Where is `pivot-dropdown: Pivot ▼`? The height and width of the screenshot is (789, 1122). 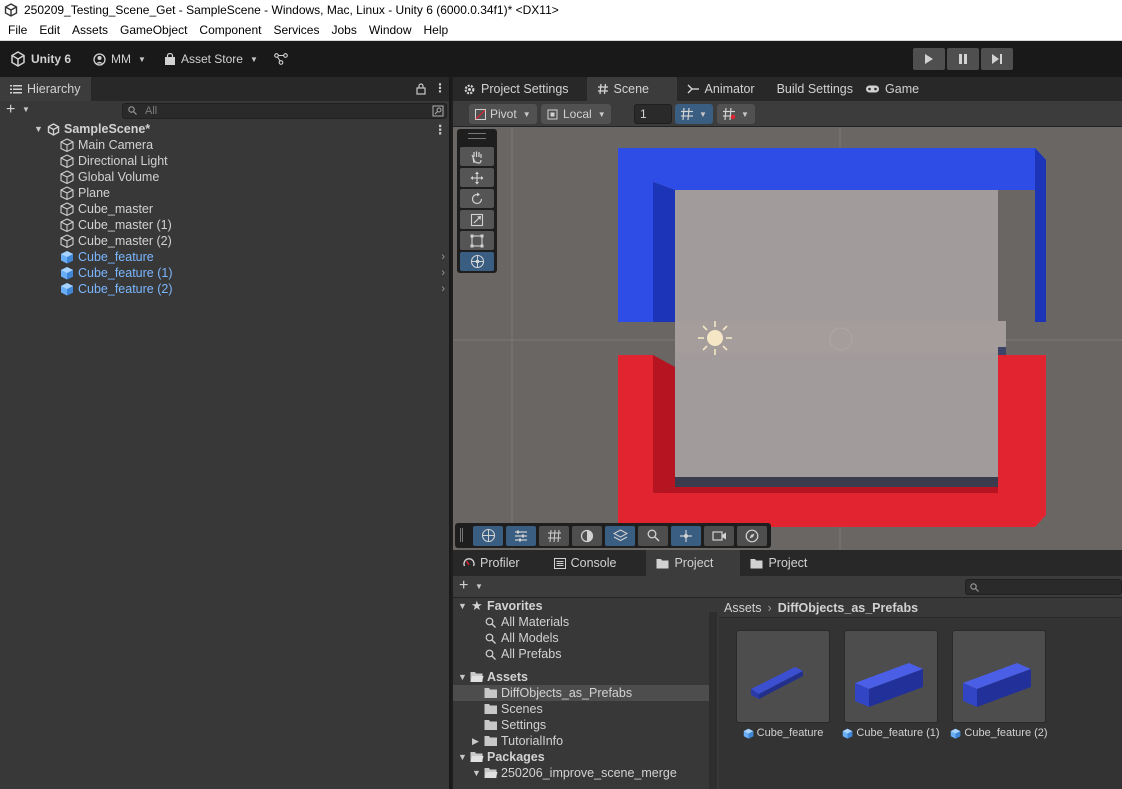 pivot-dropdown: Pivot ▼ is located at coordinates (503, 114).